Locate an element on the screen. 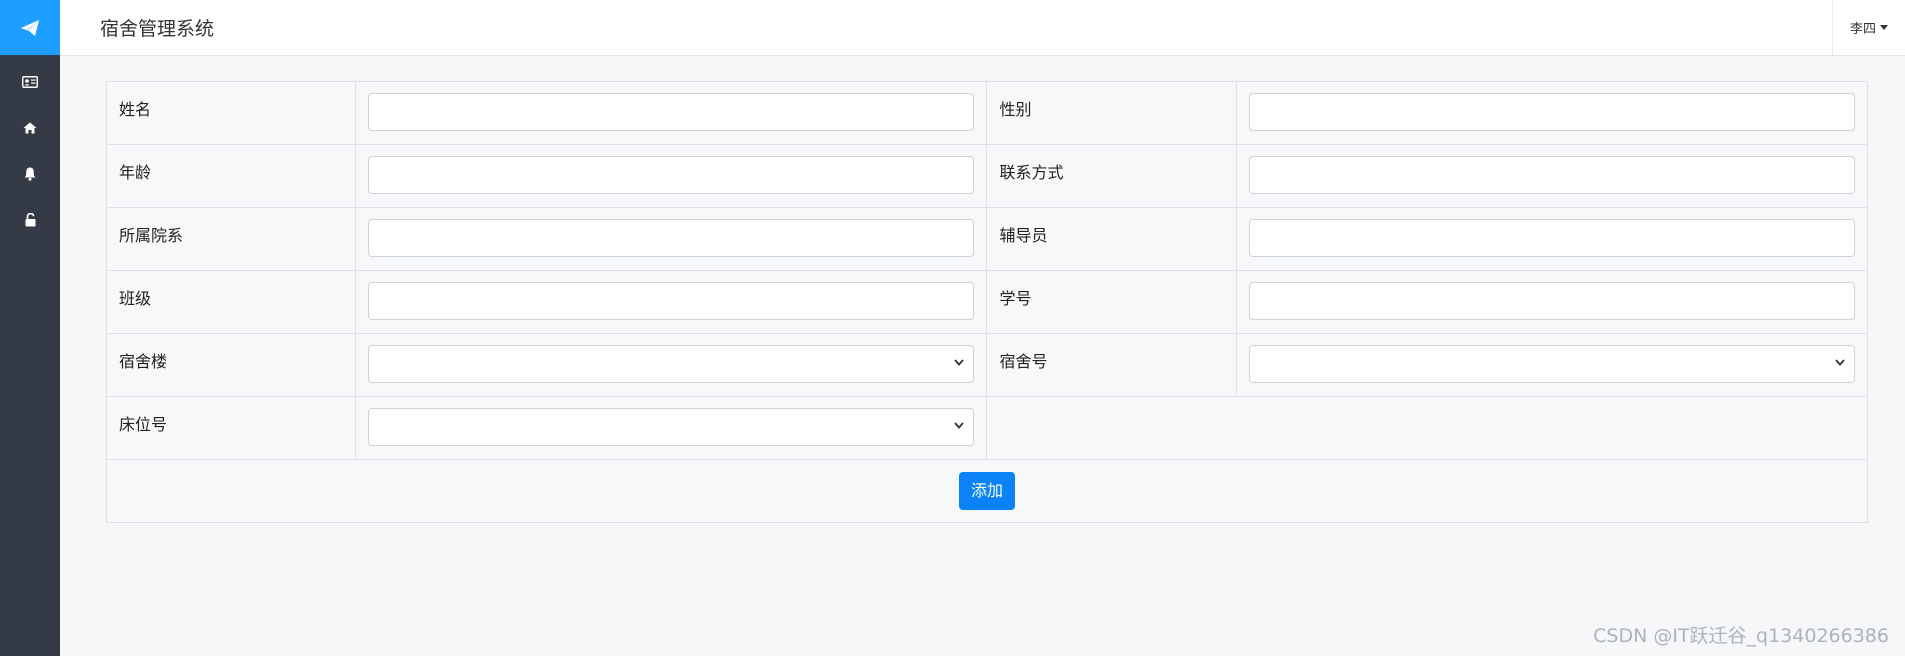 The height and width of the screenshot is (656, 1905). gender-input is located at coordinates (1552, 112).